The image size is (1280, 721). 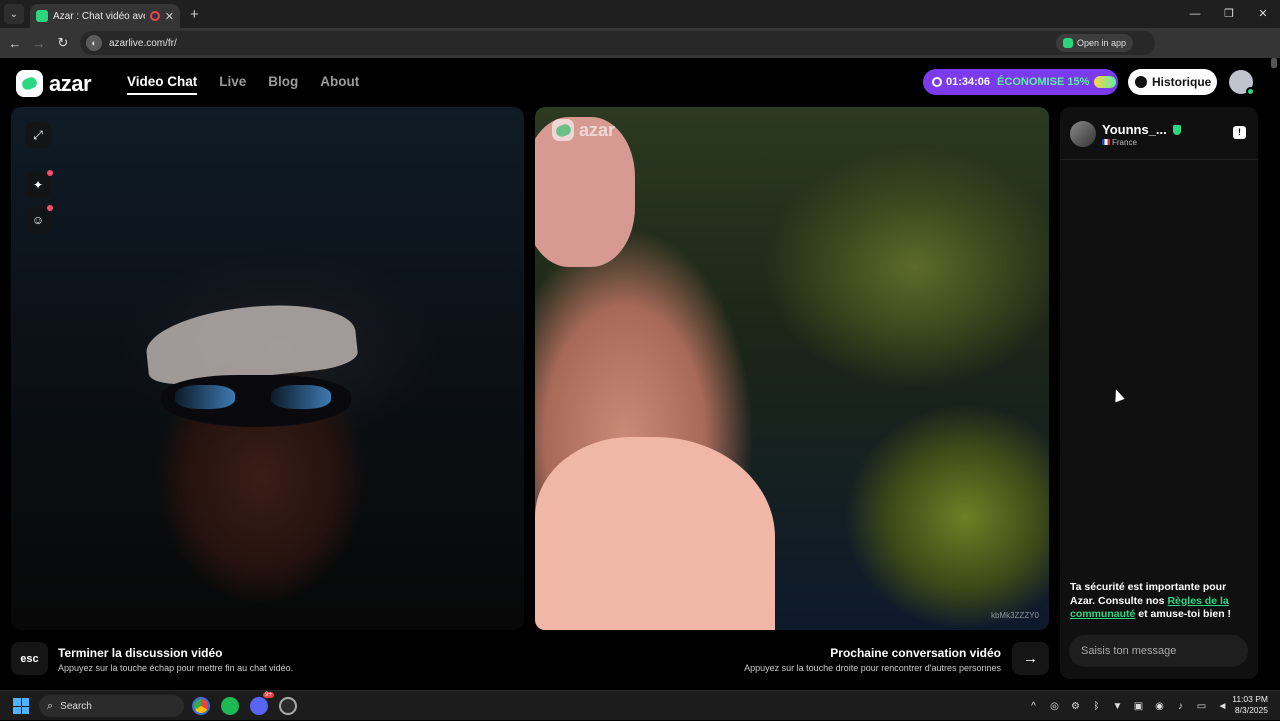 I want to click on effects-button: ✦, so click(x=39, y=184).